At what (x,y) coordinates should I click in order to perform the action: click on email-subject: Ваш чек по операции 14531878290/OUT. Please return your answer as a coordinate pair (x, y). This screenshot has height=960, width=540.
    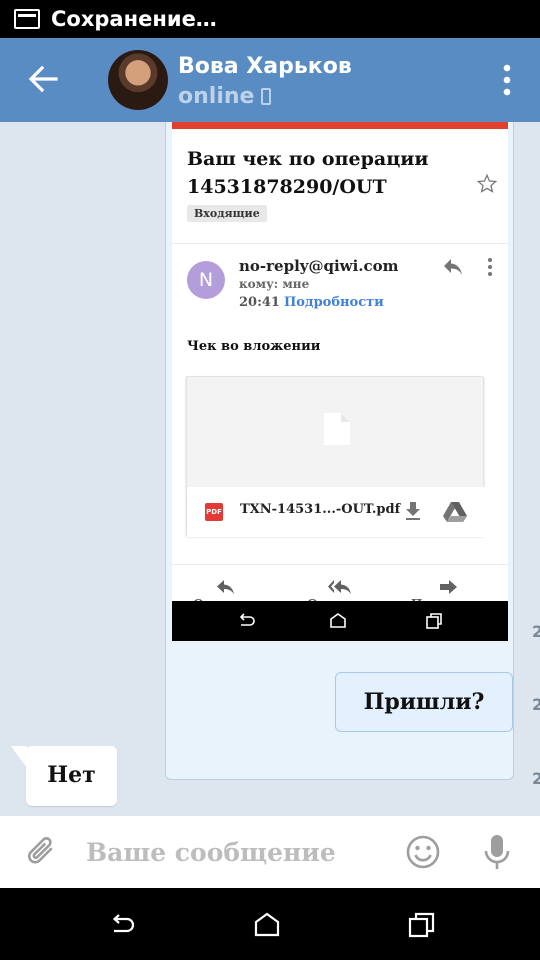
    Looking at the image, I should click on (308, 173).